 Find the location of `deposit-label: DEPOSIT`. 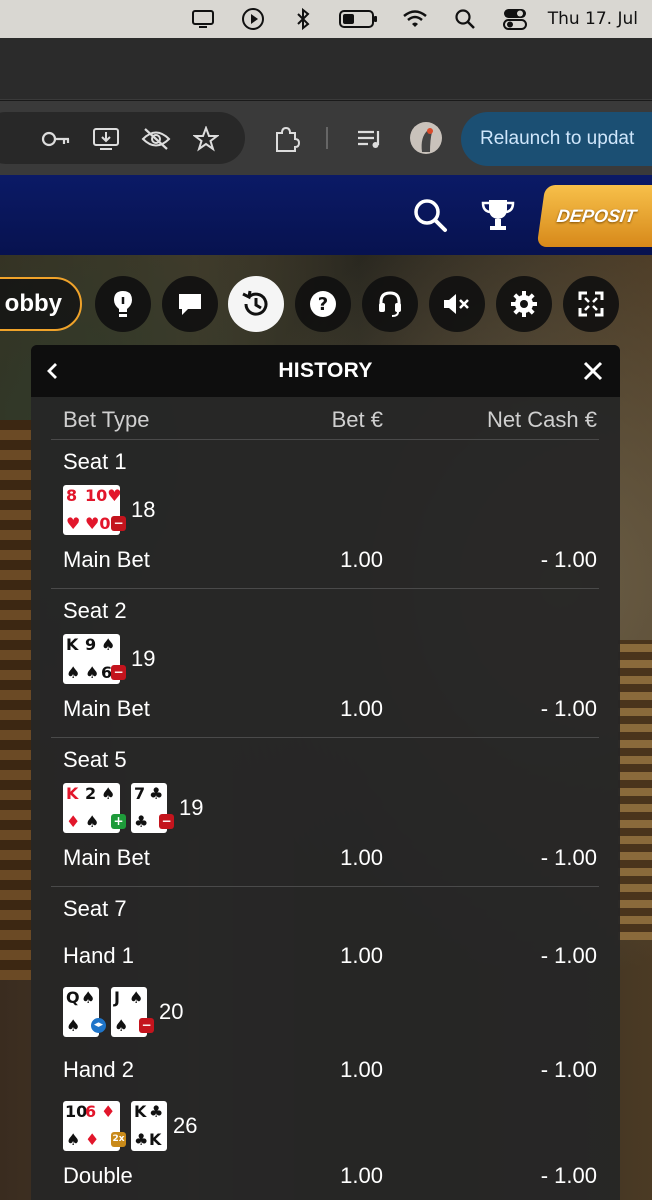

deposit-label: DEPOSIT is located at coordinates (596, 215).